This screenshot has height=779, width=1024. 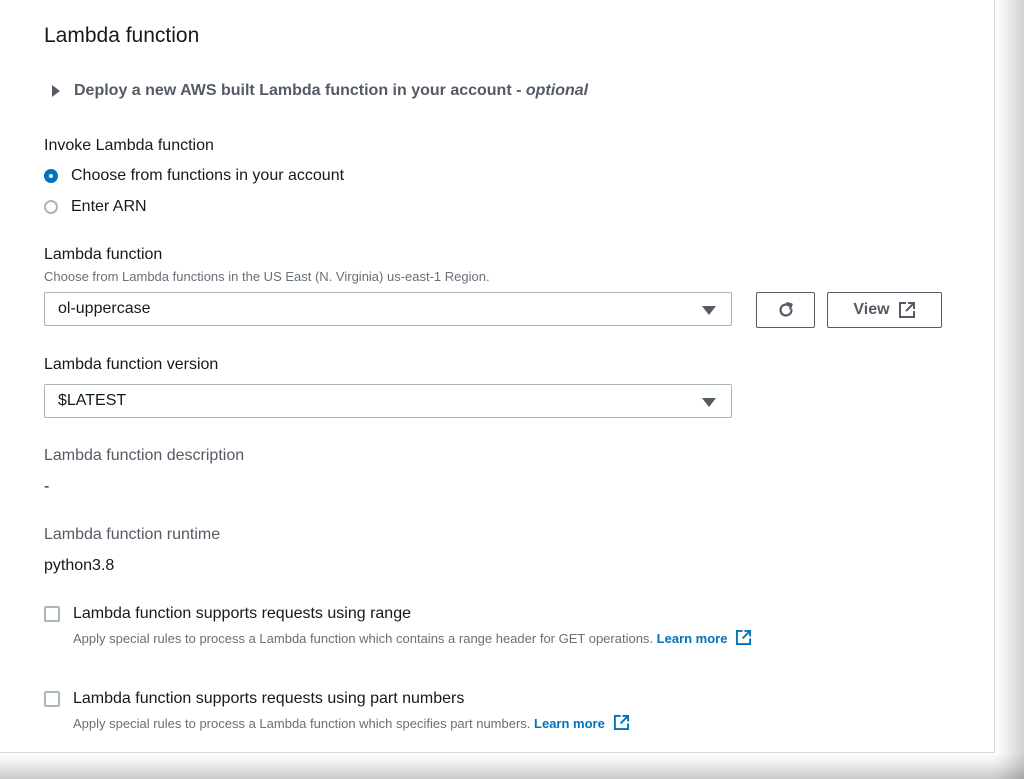 I want to click on range-learn-more-link: Learn more, so click(x=705, y=637).